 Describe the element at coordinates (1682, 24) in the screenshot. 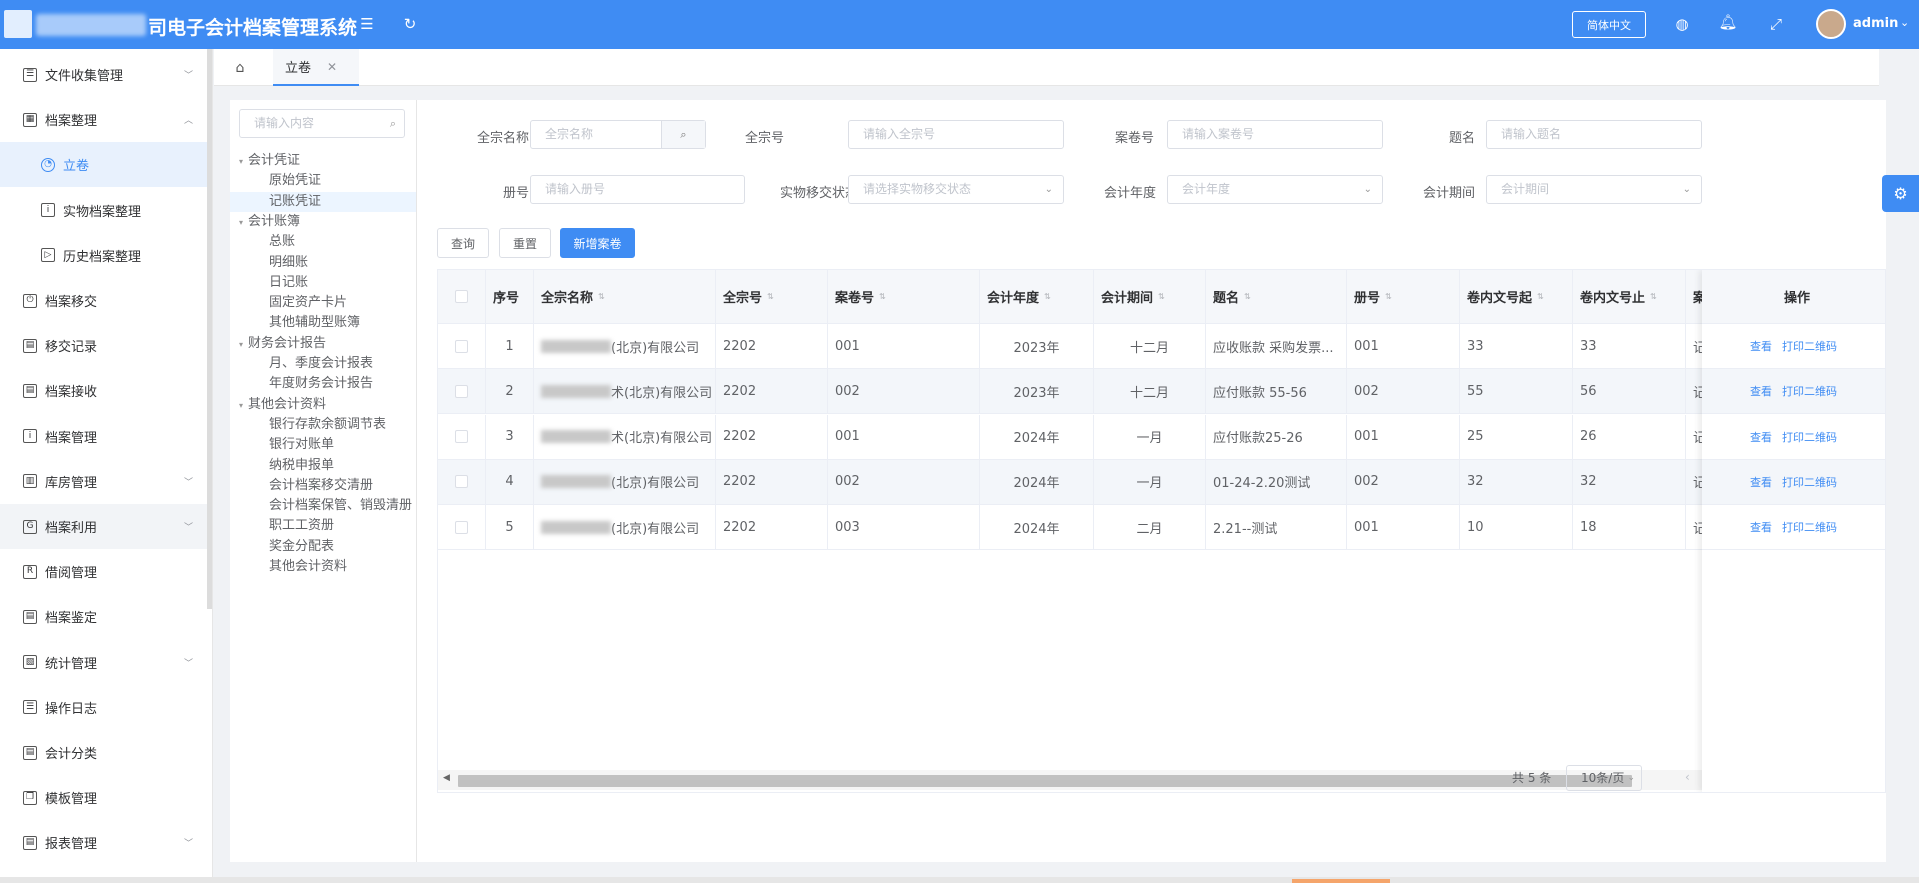

I see `globe-icon: ◍` at that location.